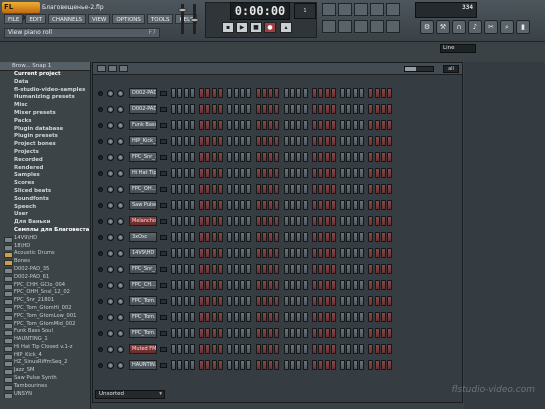 This screenshot has width=545, height=409. I want to click on snap-select: Line, so click(458, 48).